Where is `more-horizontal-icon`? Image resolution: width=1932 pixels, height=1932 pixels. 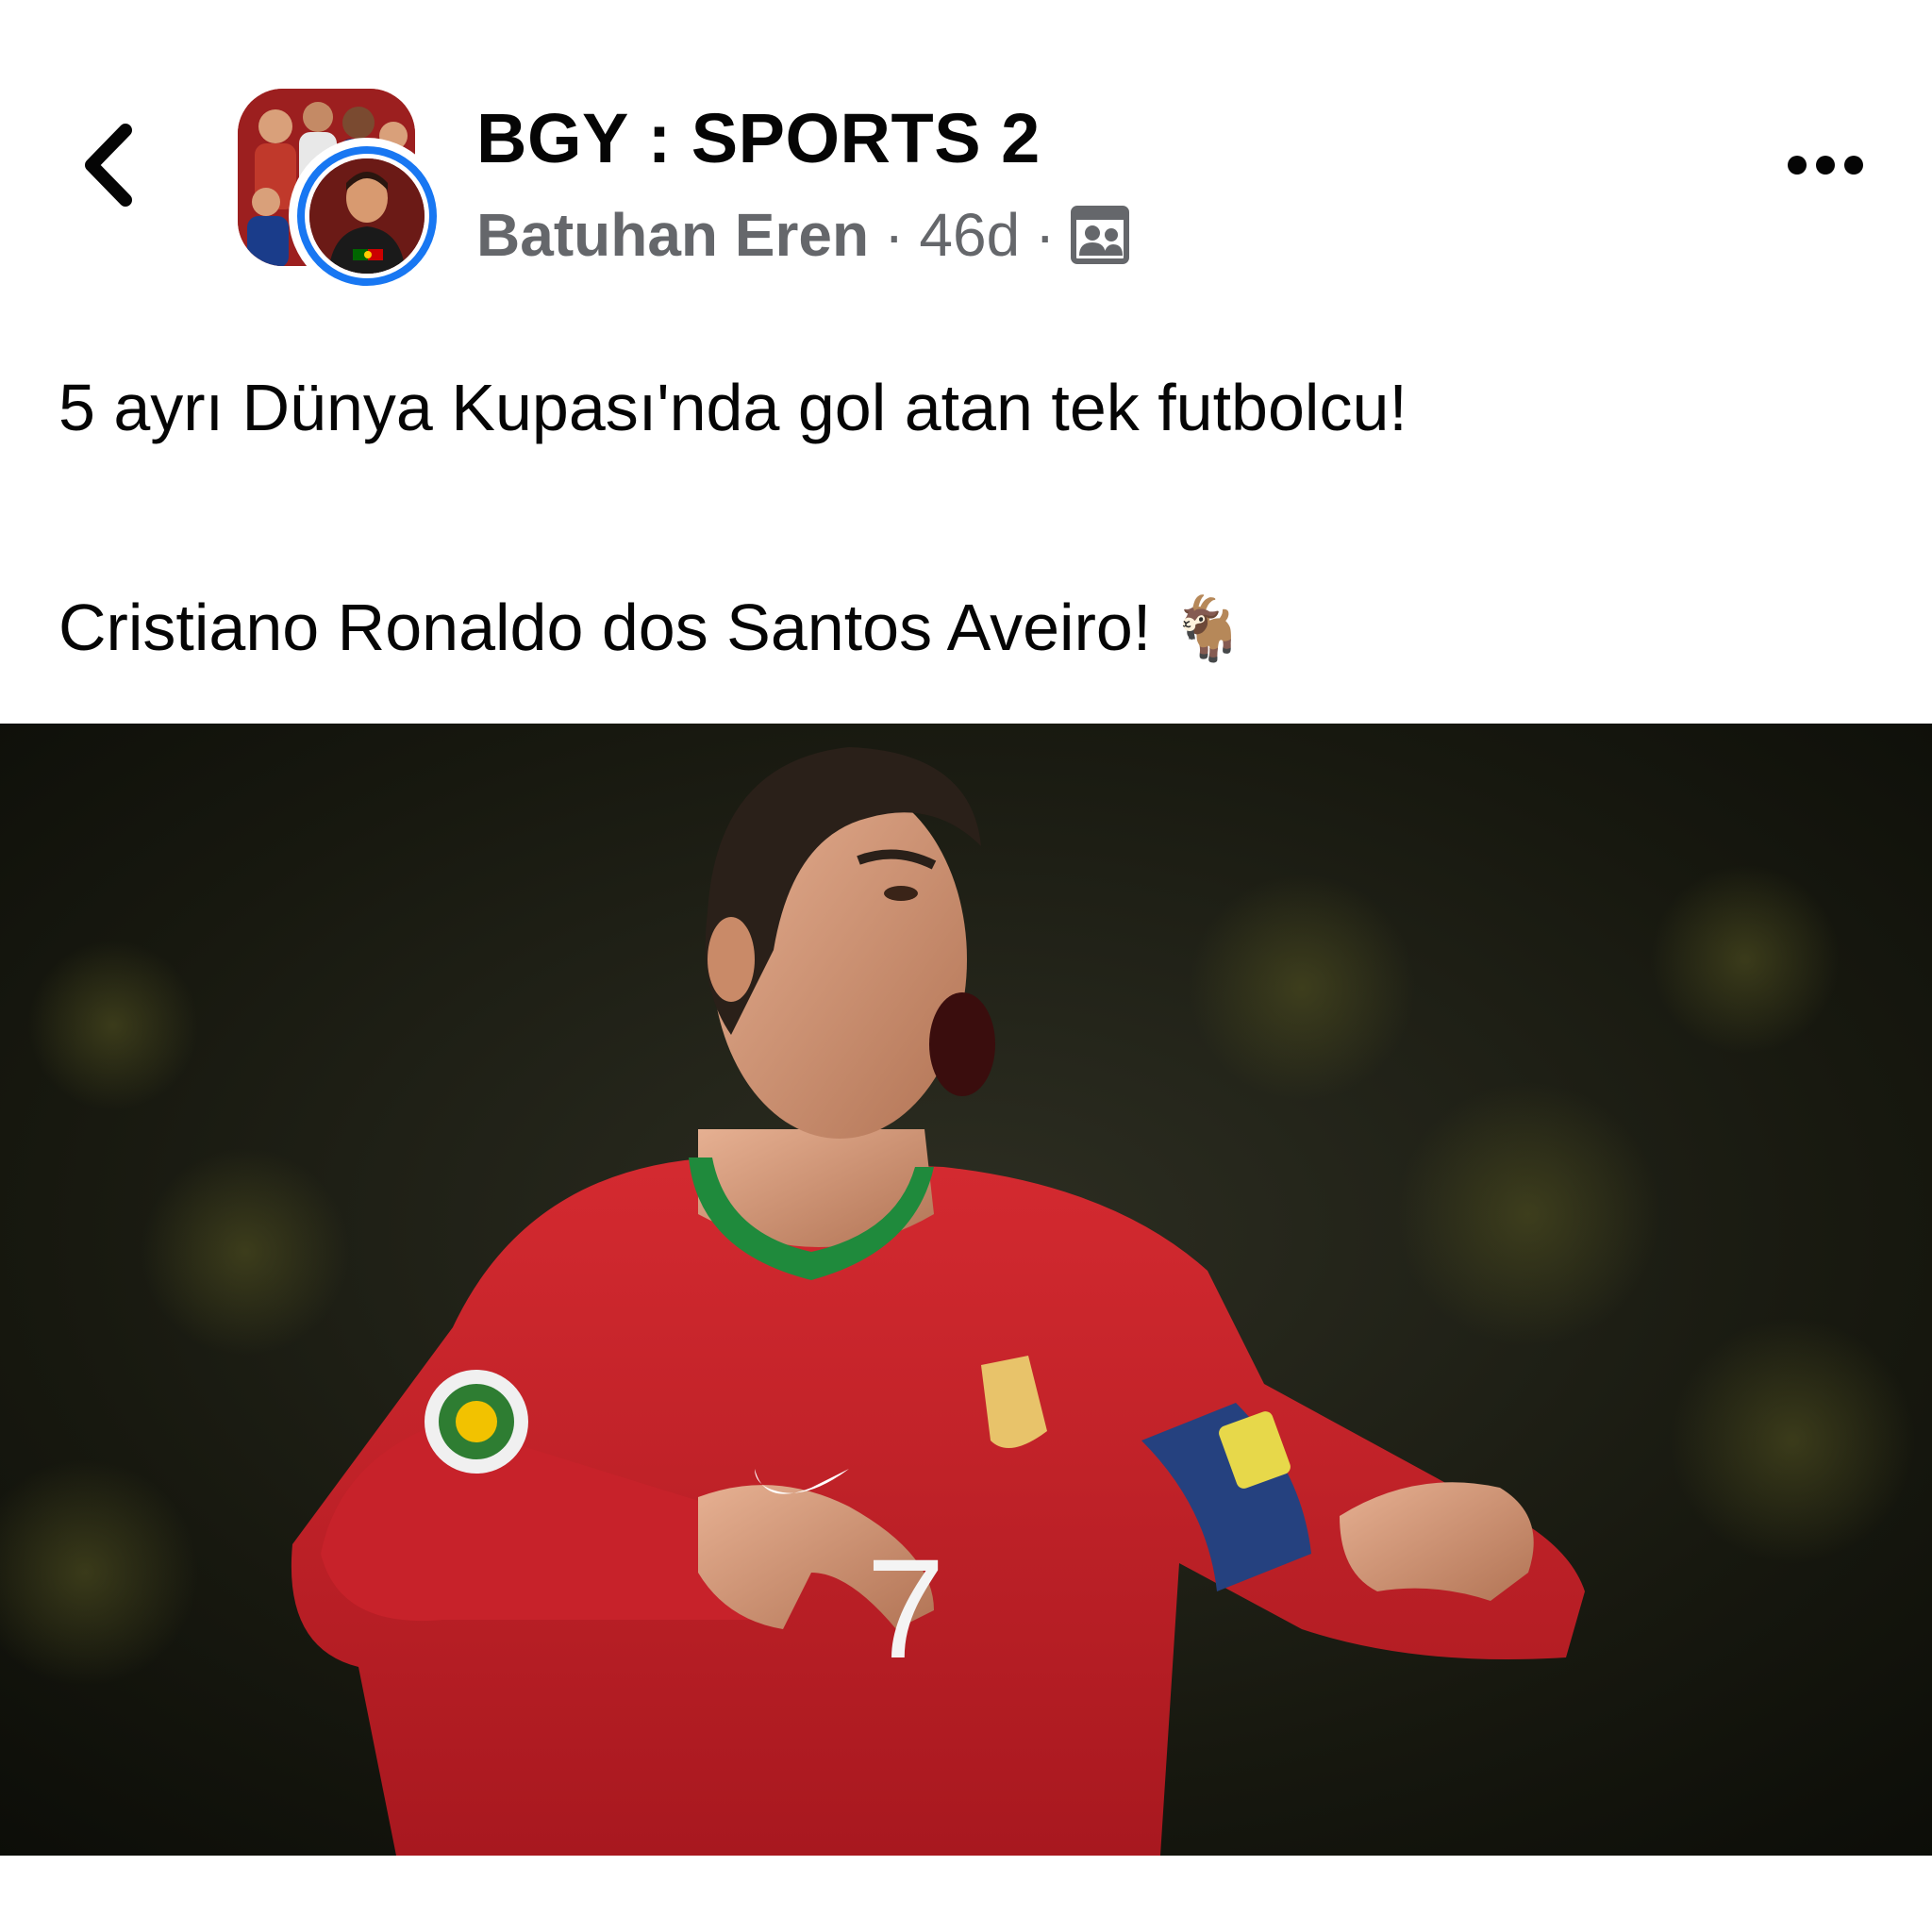 more-horizontal-icon is located at coordinates (1826, 165).